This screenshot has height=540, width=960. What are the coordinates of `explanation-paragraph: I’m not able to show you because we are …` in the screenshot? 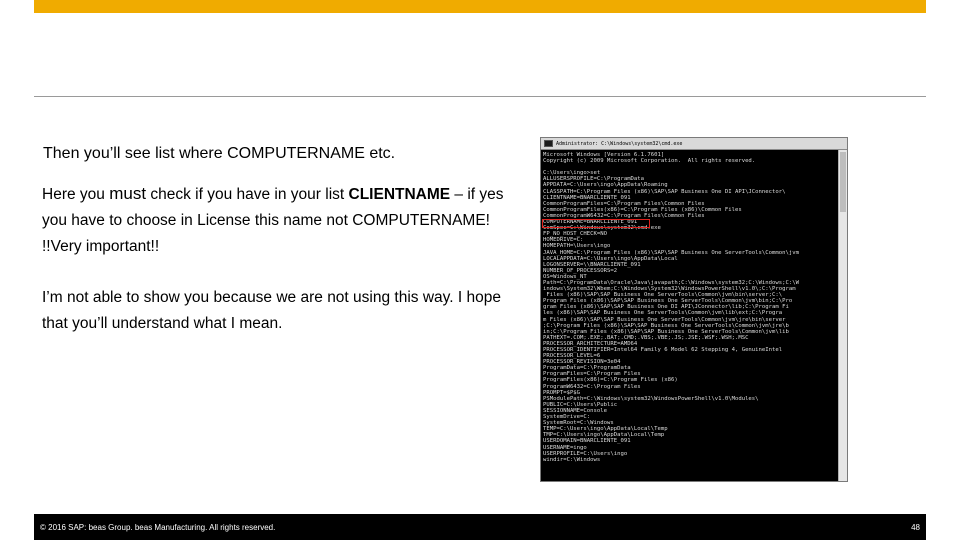 It's located at (271, 310).